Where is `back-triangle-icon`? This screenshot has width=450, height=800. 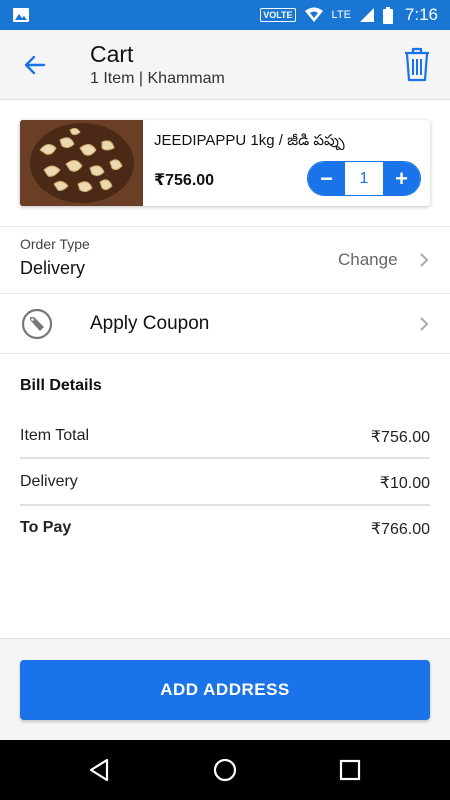 back-triangle-icon is located at coordinates (99, 770).